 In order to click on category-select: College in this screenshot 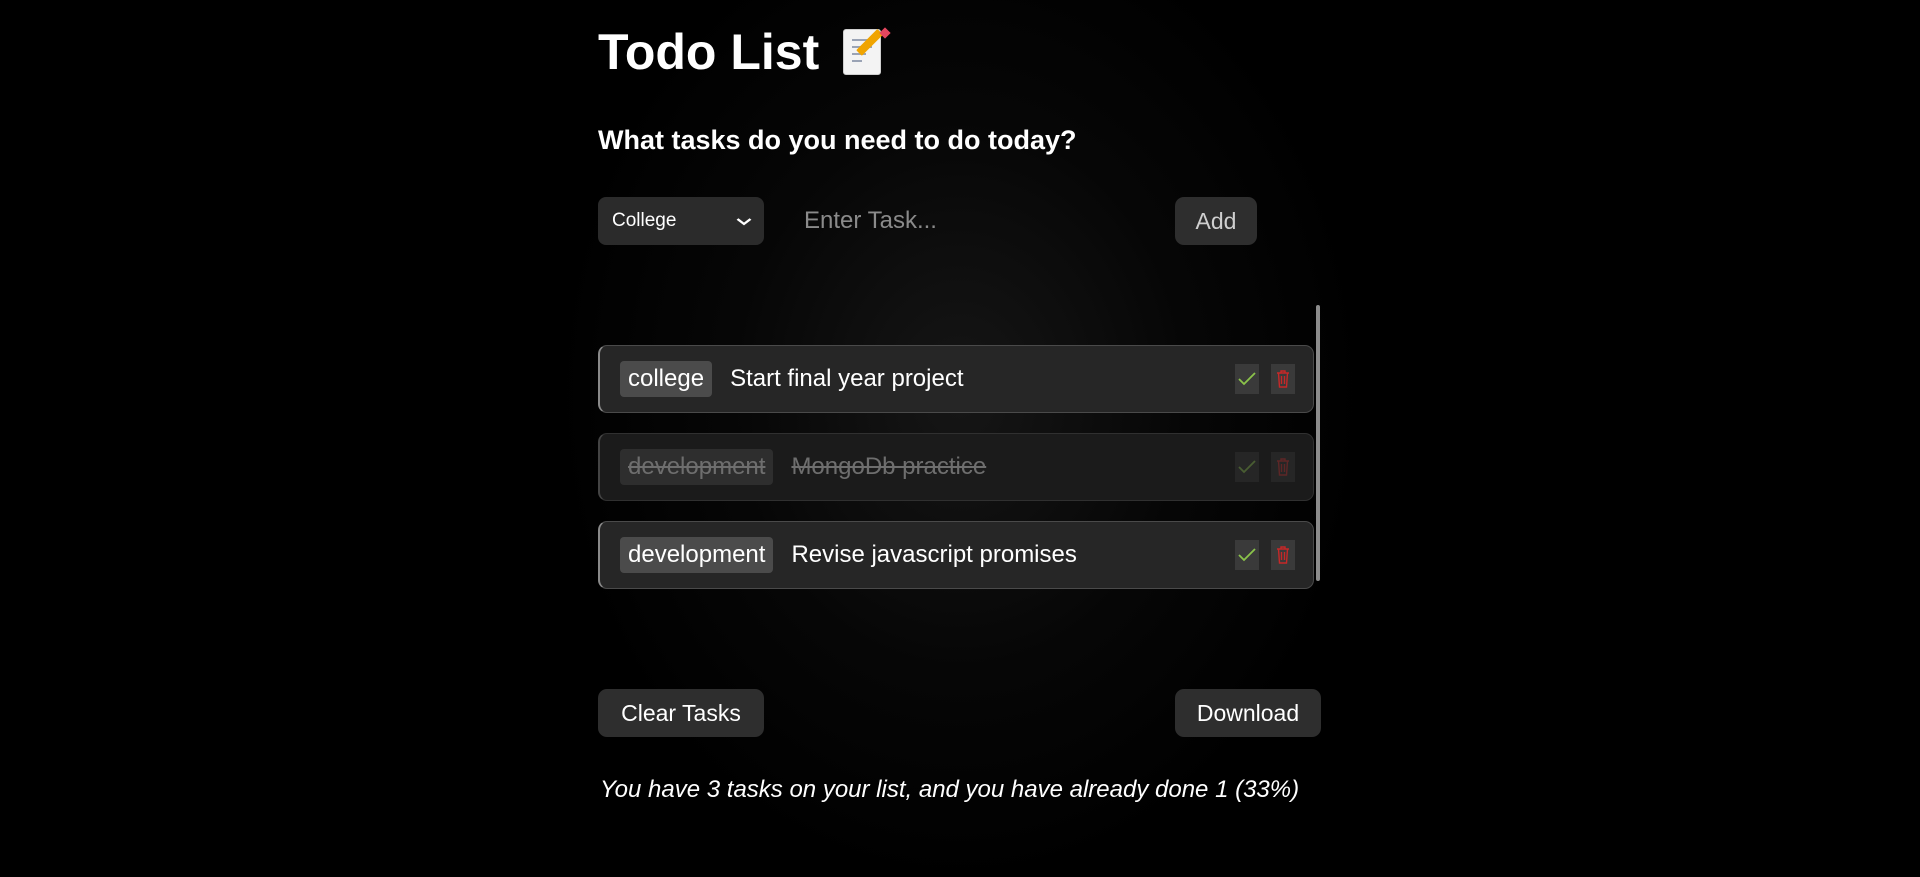, I will do `click(681, 221)`.